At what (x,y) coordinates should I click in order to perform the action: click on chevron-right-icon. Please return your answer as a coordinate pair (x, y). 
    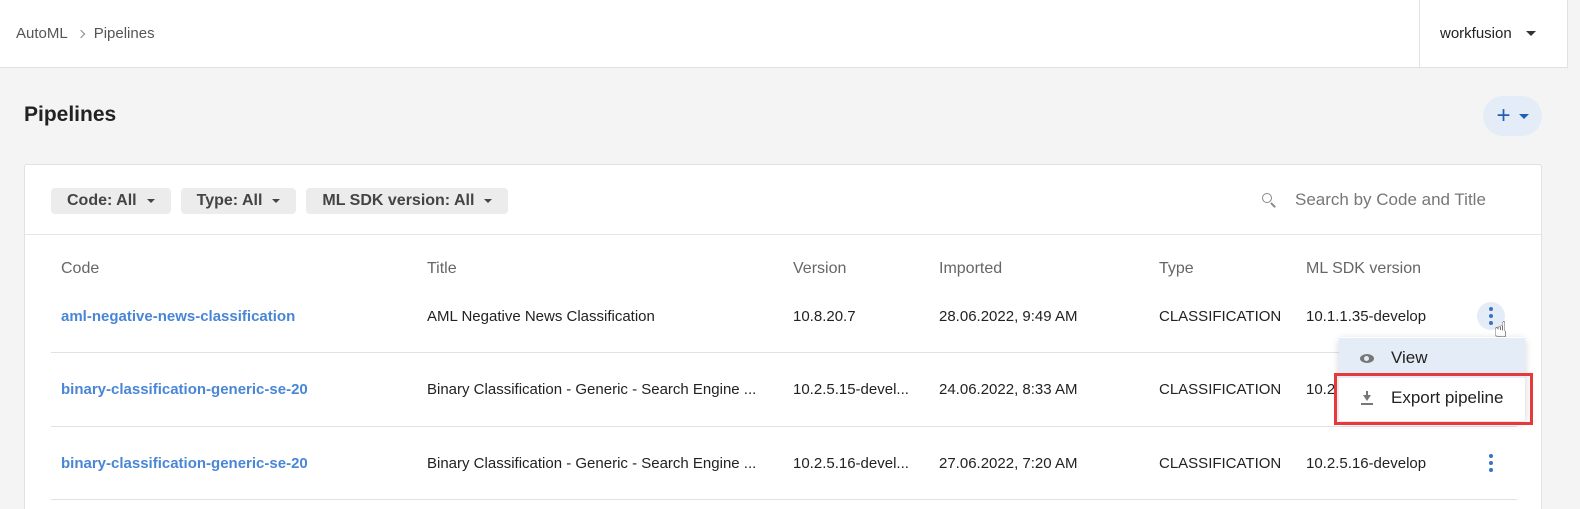
    Looking at the image, I should click on (80, 33).